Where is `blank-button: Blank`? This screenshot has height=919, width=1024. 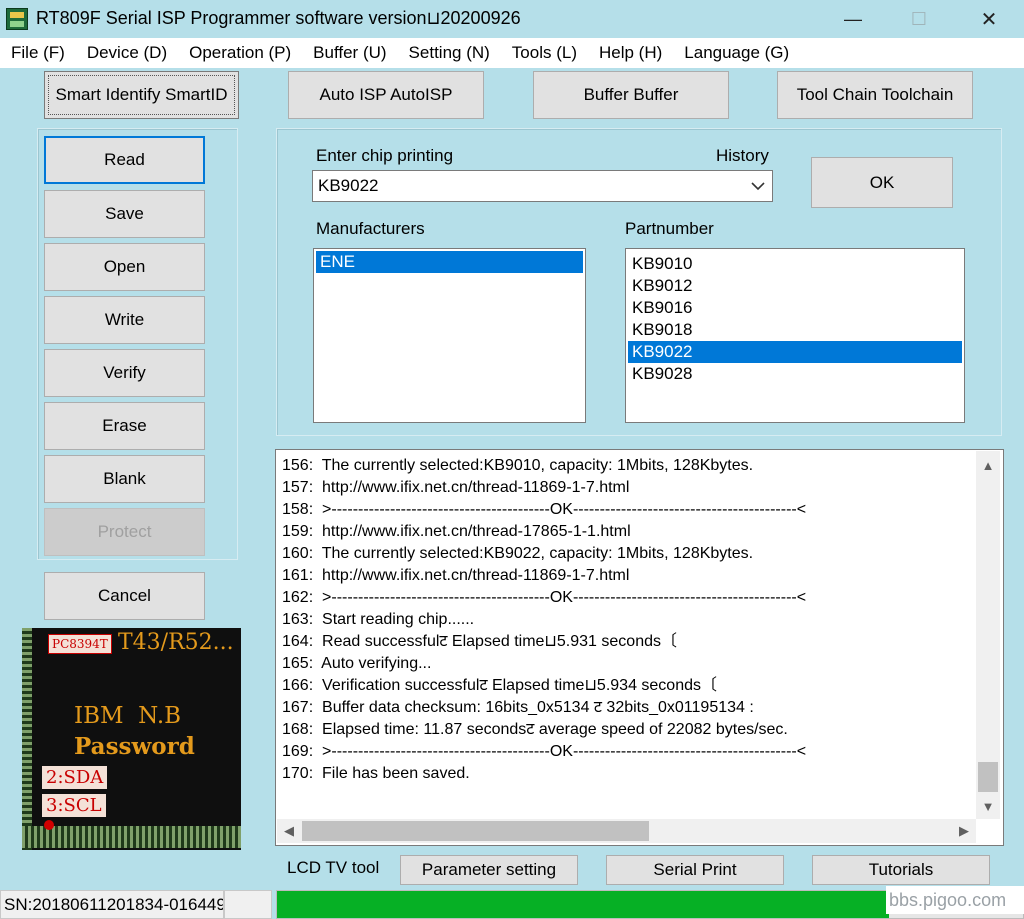
blank-button: Blank is located at coordinates (124, 479).